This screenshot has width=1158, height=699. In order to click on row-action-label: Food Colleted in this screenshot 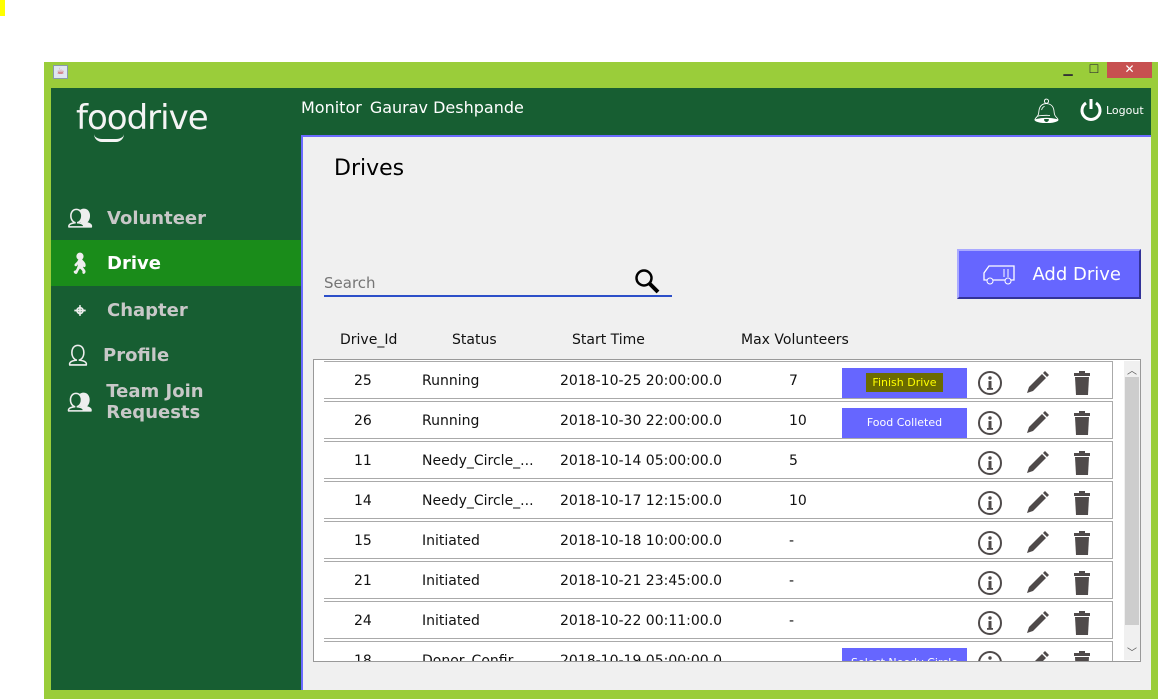, I will do `click(904, 422)`.